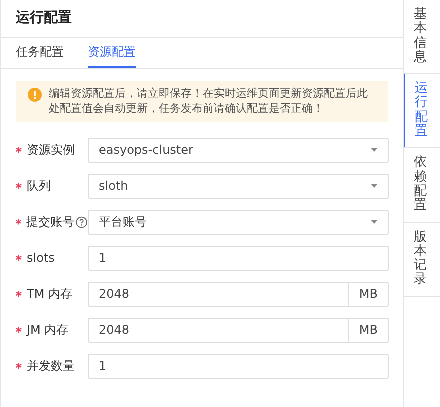  Describe the element at coordinates (51, 366) in the screenshot. I see `field-label: 并发数量` at that location.